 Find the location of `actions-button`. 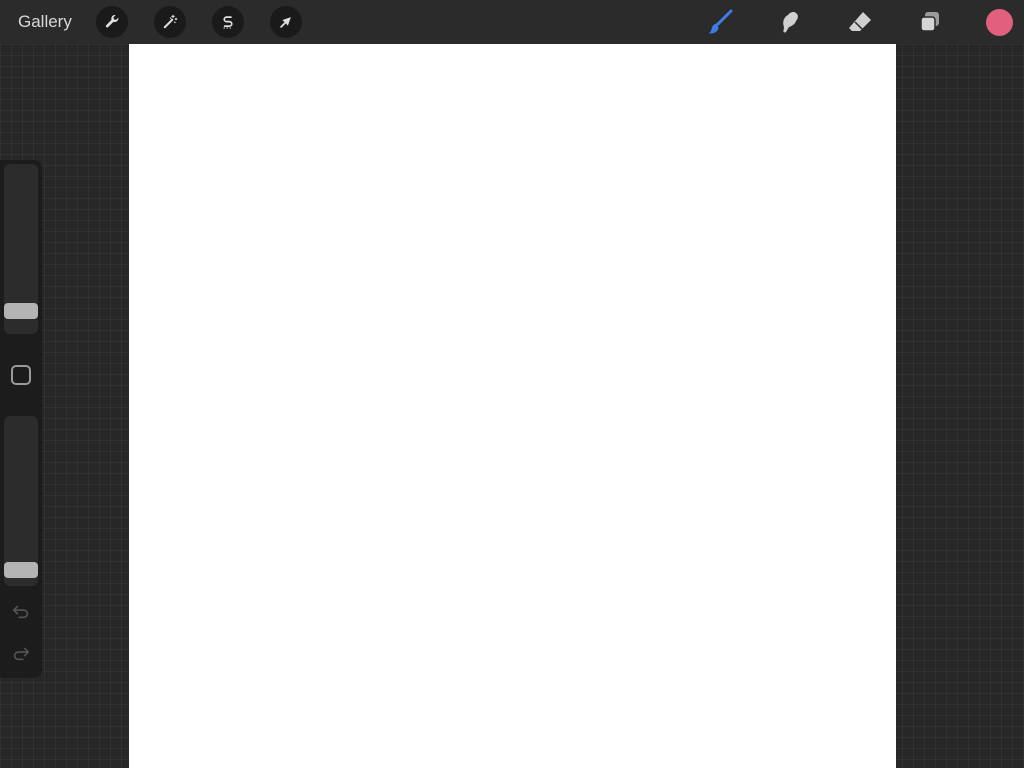

actions-button is located at coordinates (112, 22).